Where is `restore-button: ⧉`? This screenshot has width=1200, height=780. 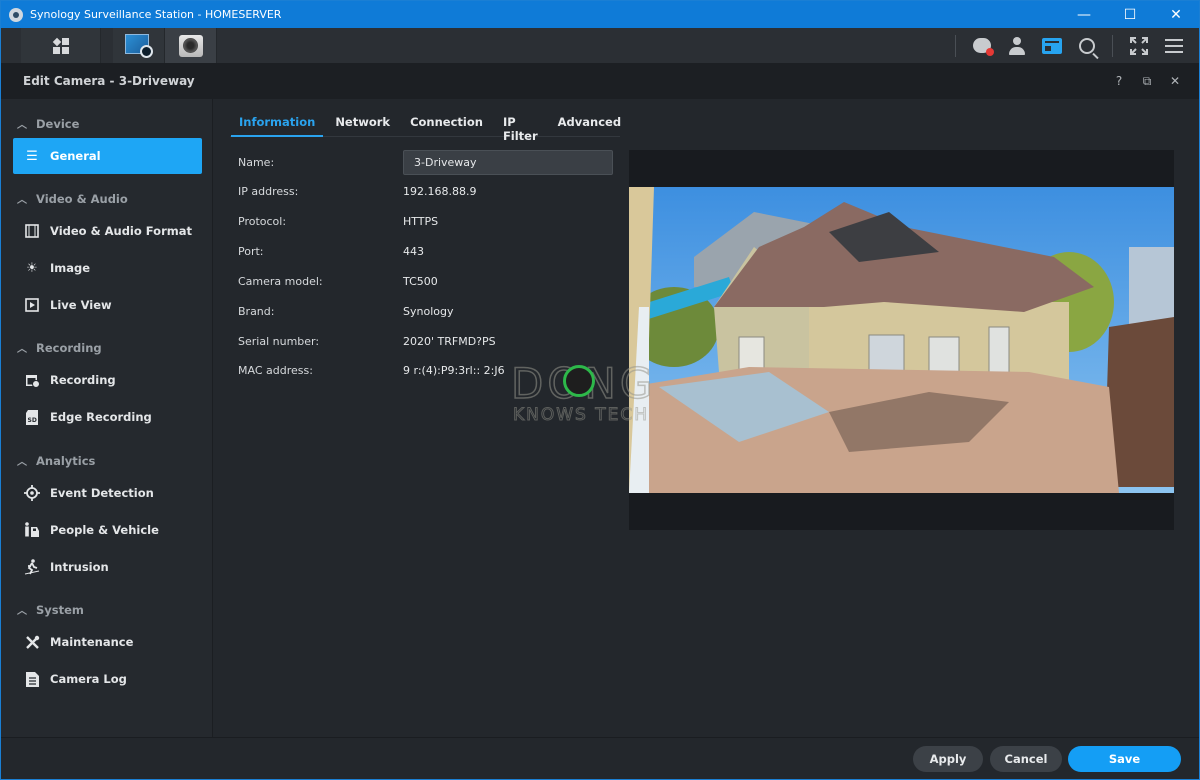
restore-button: ⧉ is located at coordinates (1147, 81).